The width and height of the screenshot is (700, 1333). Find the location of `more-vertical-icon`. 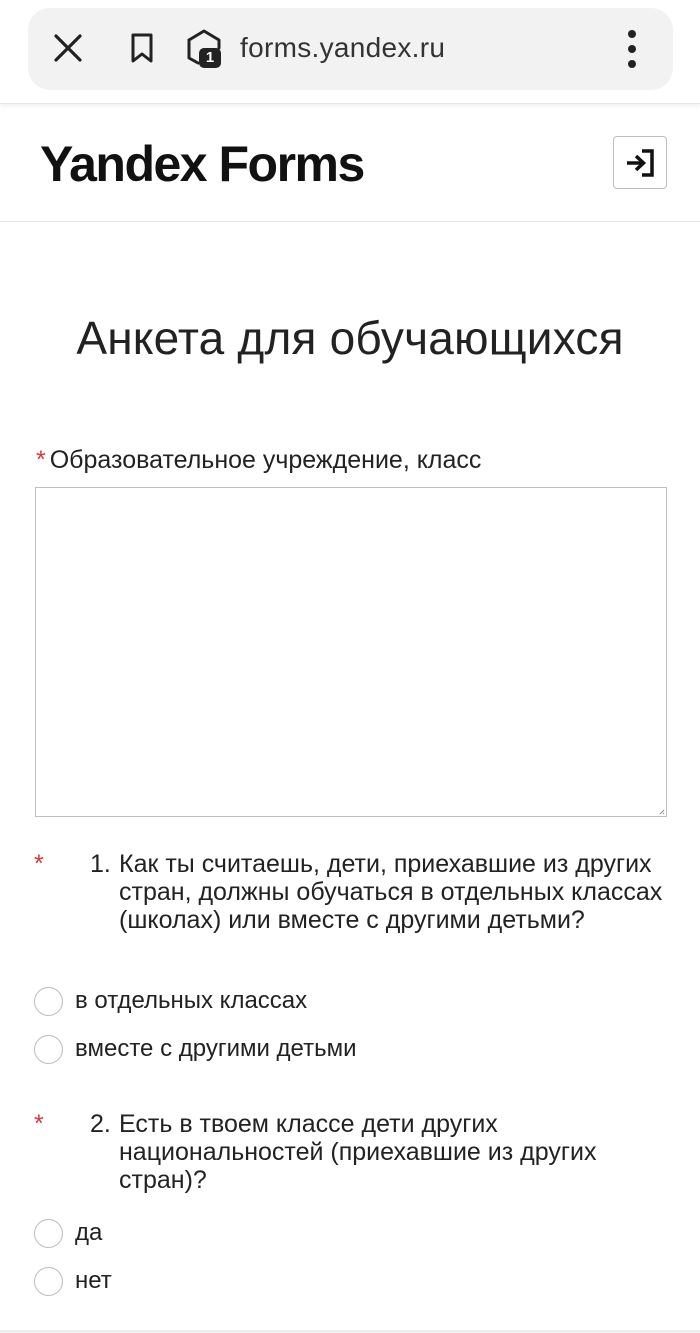

more-vertical-icon is located at coordinates (632, 49).